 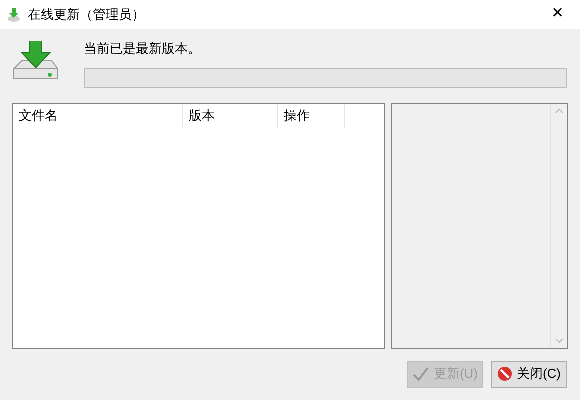 What do you see at coordinates (14, 14) in the screenshot?
I see `app-icon` at bounding box center [14, 14].